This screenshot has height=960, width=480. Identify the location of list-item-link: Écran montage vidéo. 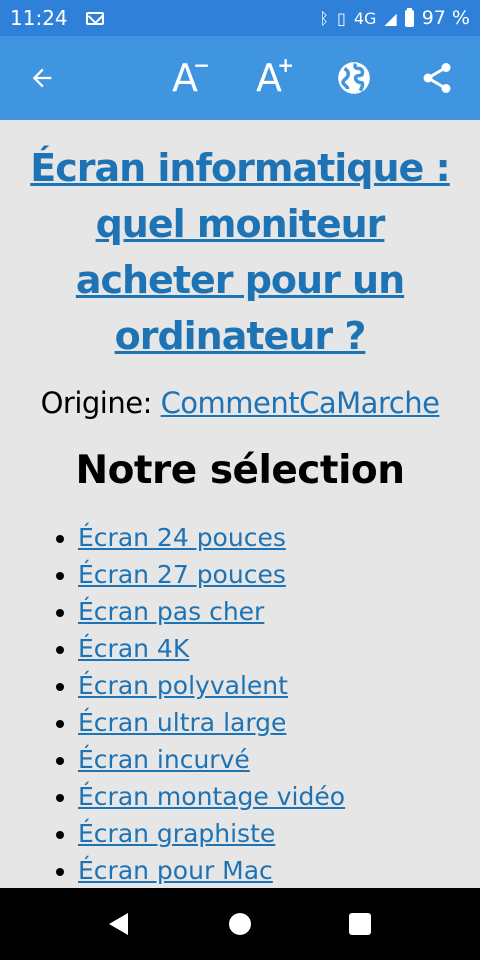
(211, 796).